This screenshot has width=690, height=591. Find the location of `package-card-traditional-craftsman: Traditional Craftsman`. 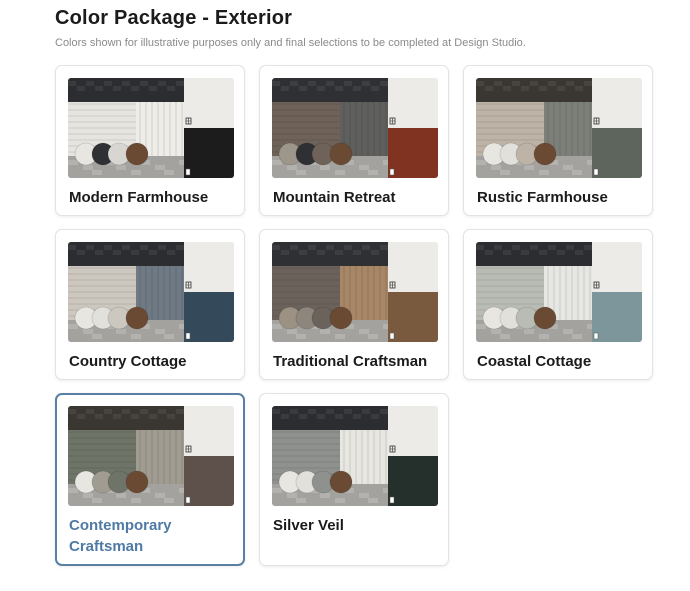

package-card-traditional-craftsman: Traditional Craftsman is located at coordinates (354, 304).